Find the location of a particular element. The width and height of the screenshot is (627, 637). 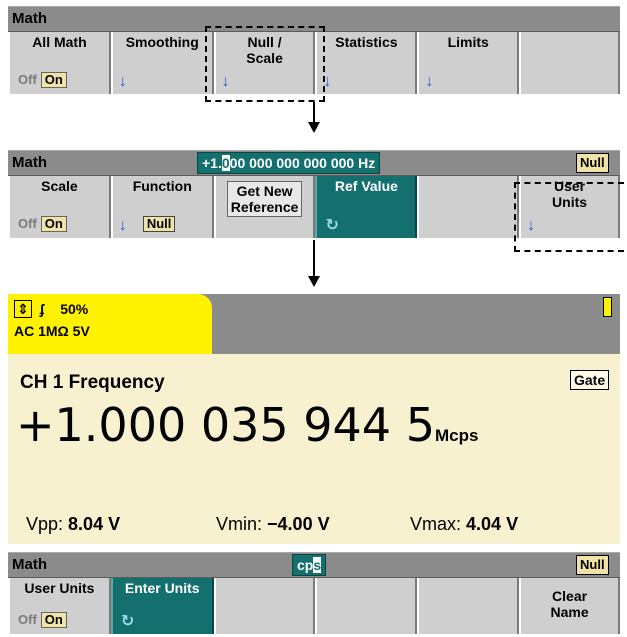

user-units-toggle-softkey: User Units Off On is located at coordinates (59, 606).